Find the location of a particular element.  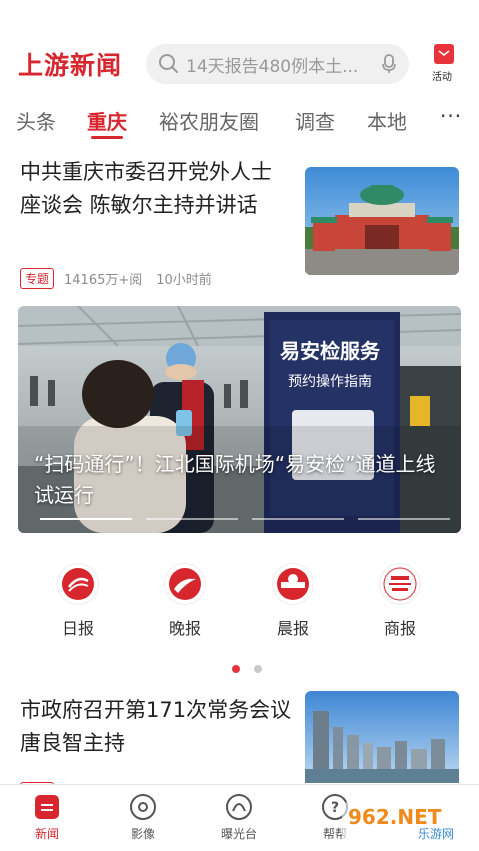

nav-news: 新闻 is located at coordinates (47, 817).